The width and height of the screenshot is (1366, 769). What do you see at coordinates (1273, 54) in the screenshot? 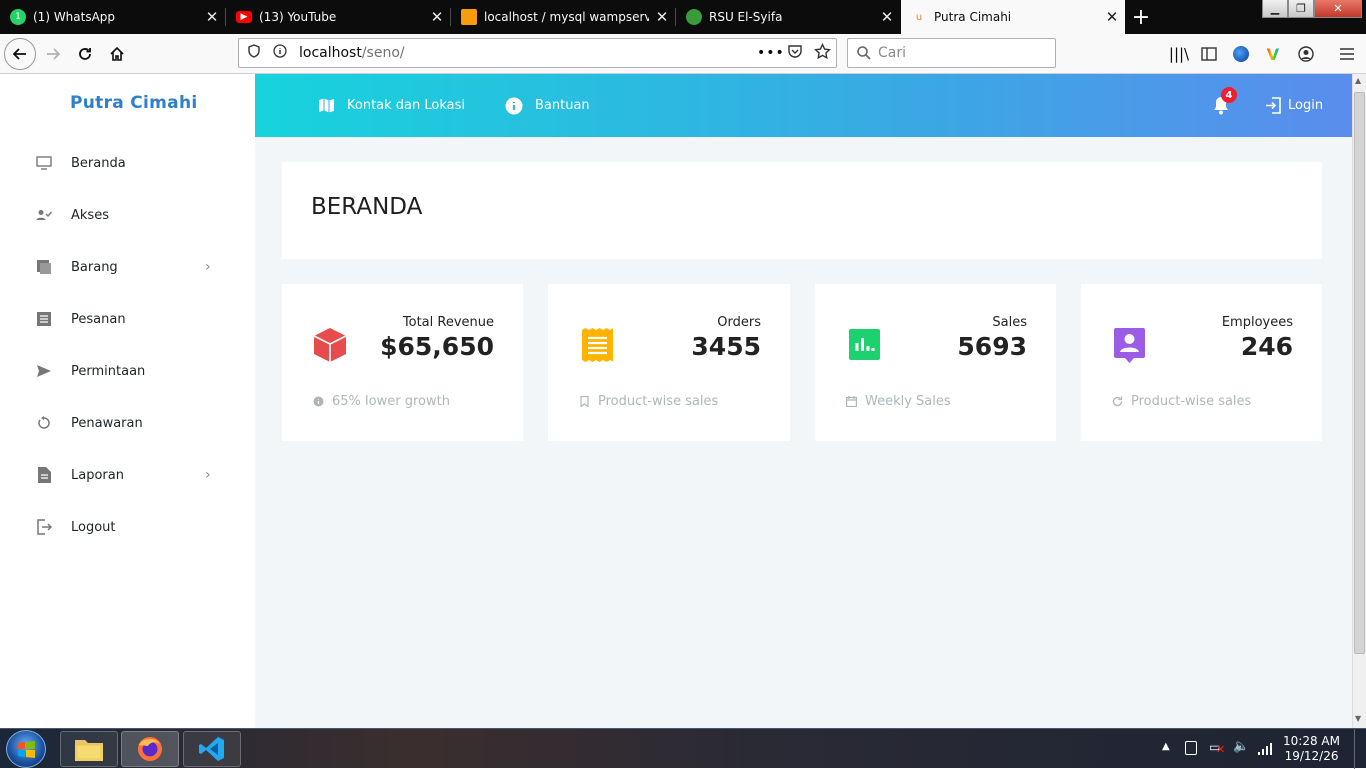
I see `extension-v-icon: V` at bounding box center [1273, 54].